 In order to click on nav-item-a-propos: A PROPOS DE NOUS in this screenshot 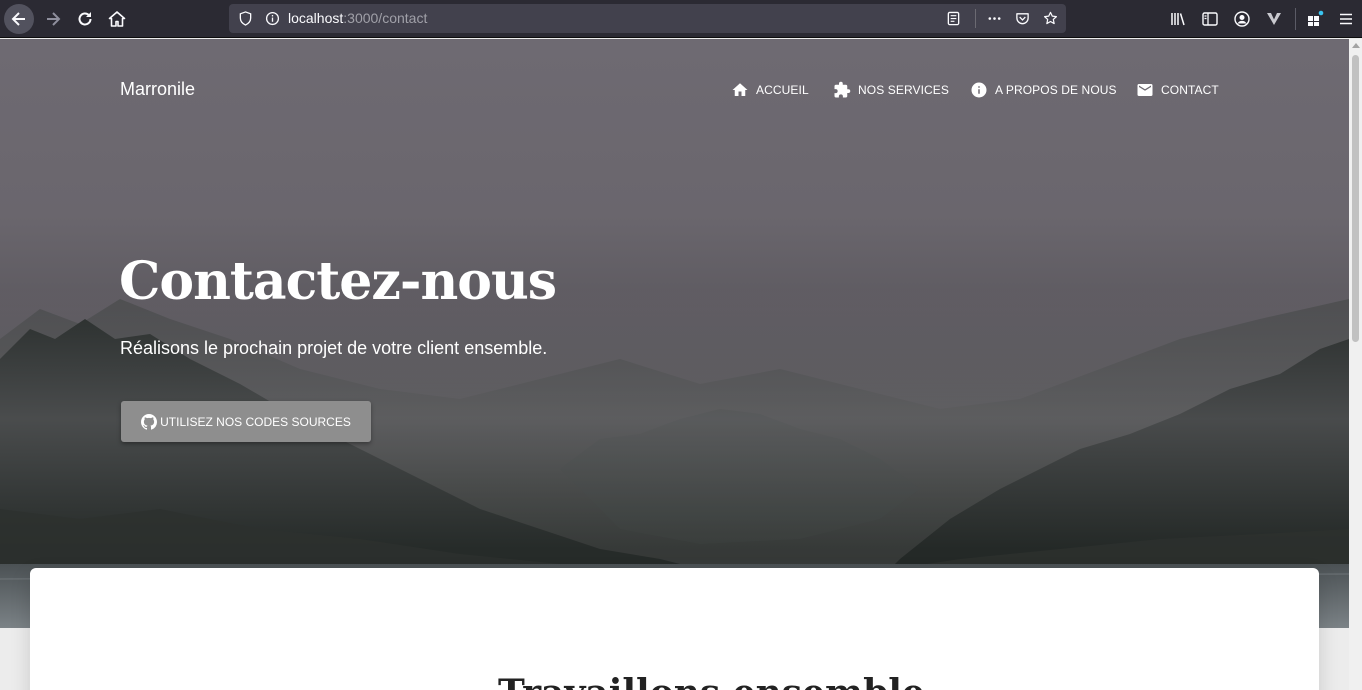, I will do `click(1043, 90)`.